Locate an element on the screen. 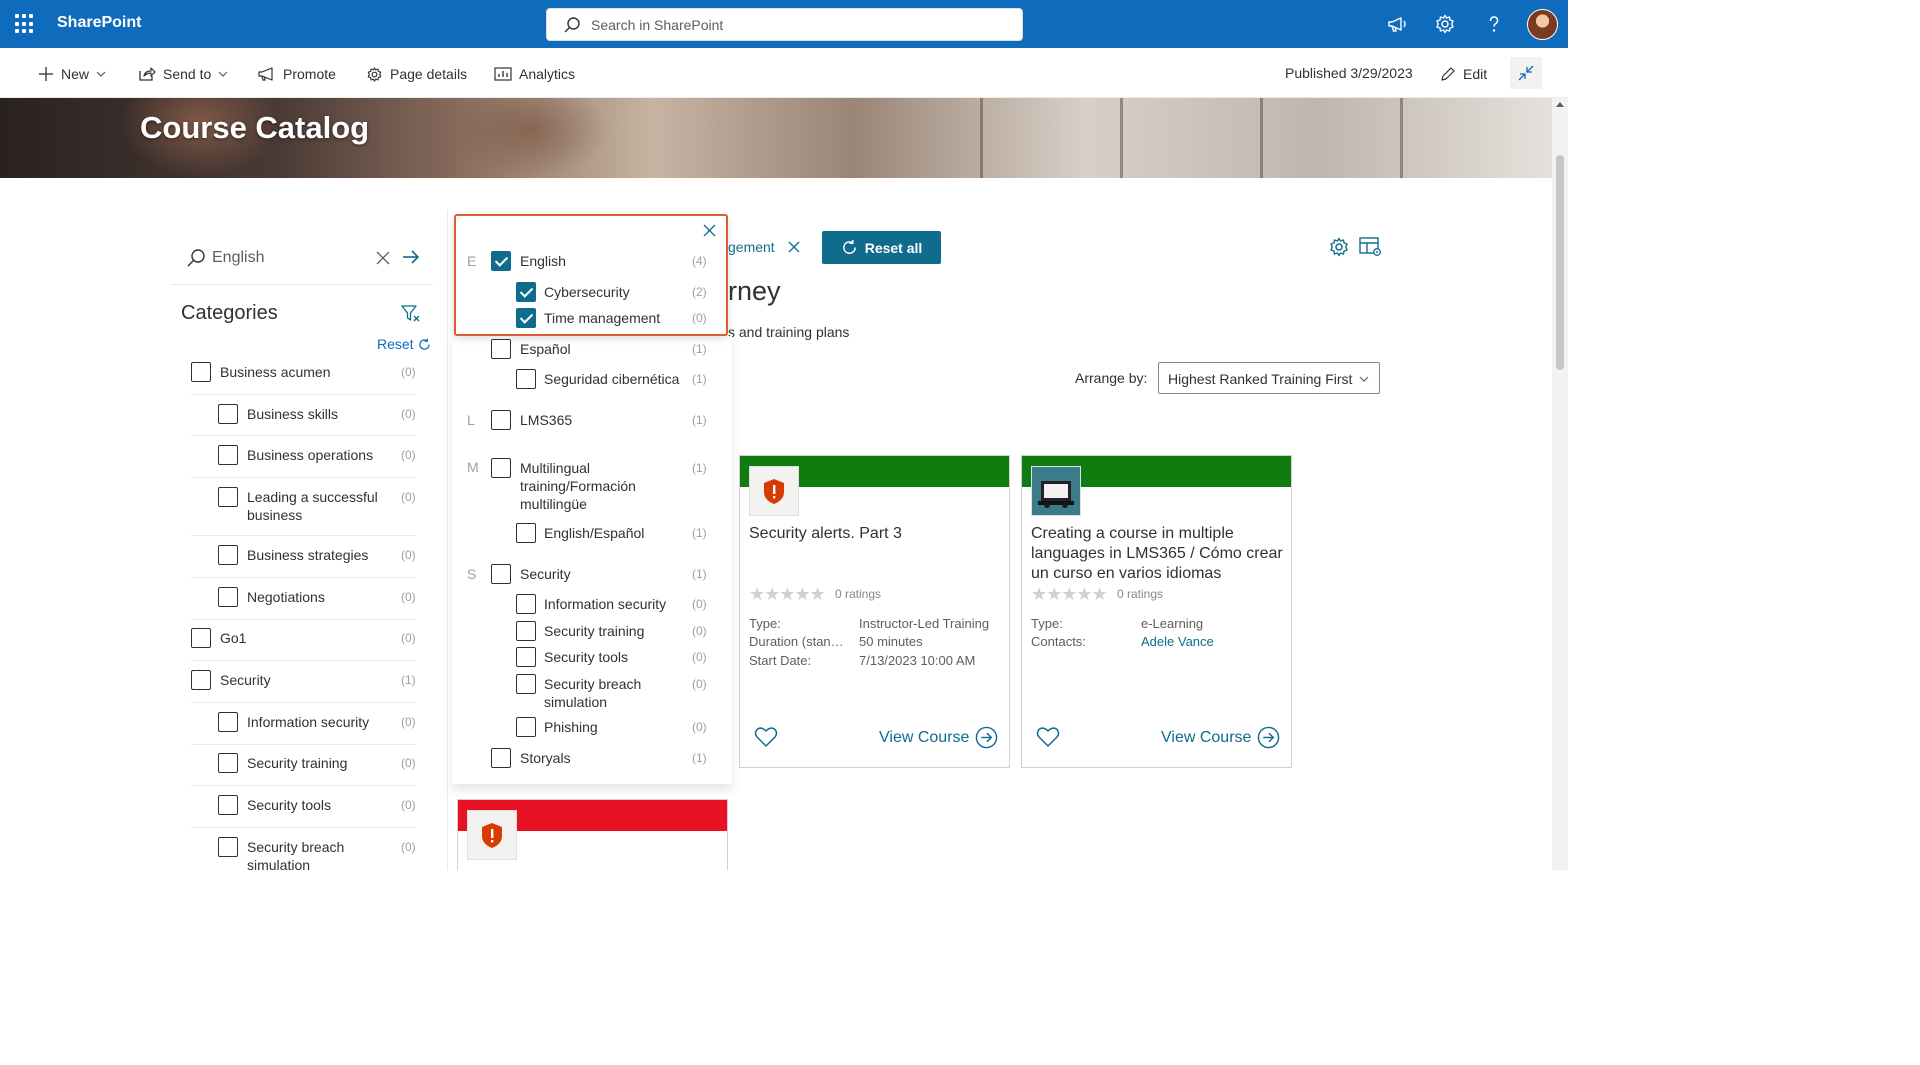  option-label: Español is located at coordinates (545, 349).